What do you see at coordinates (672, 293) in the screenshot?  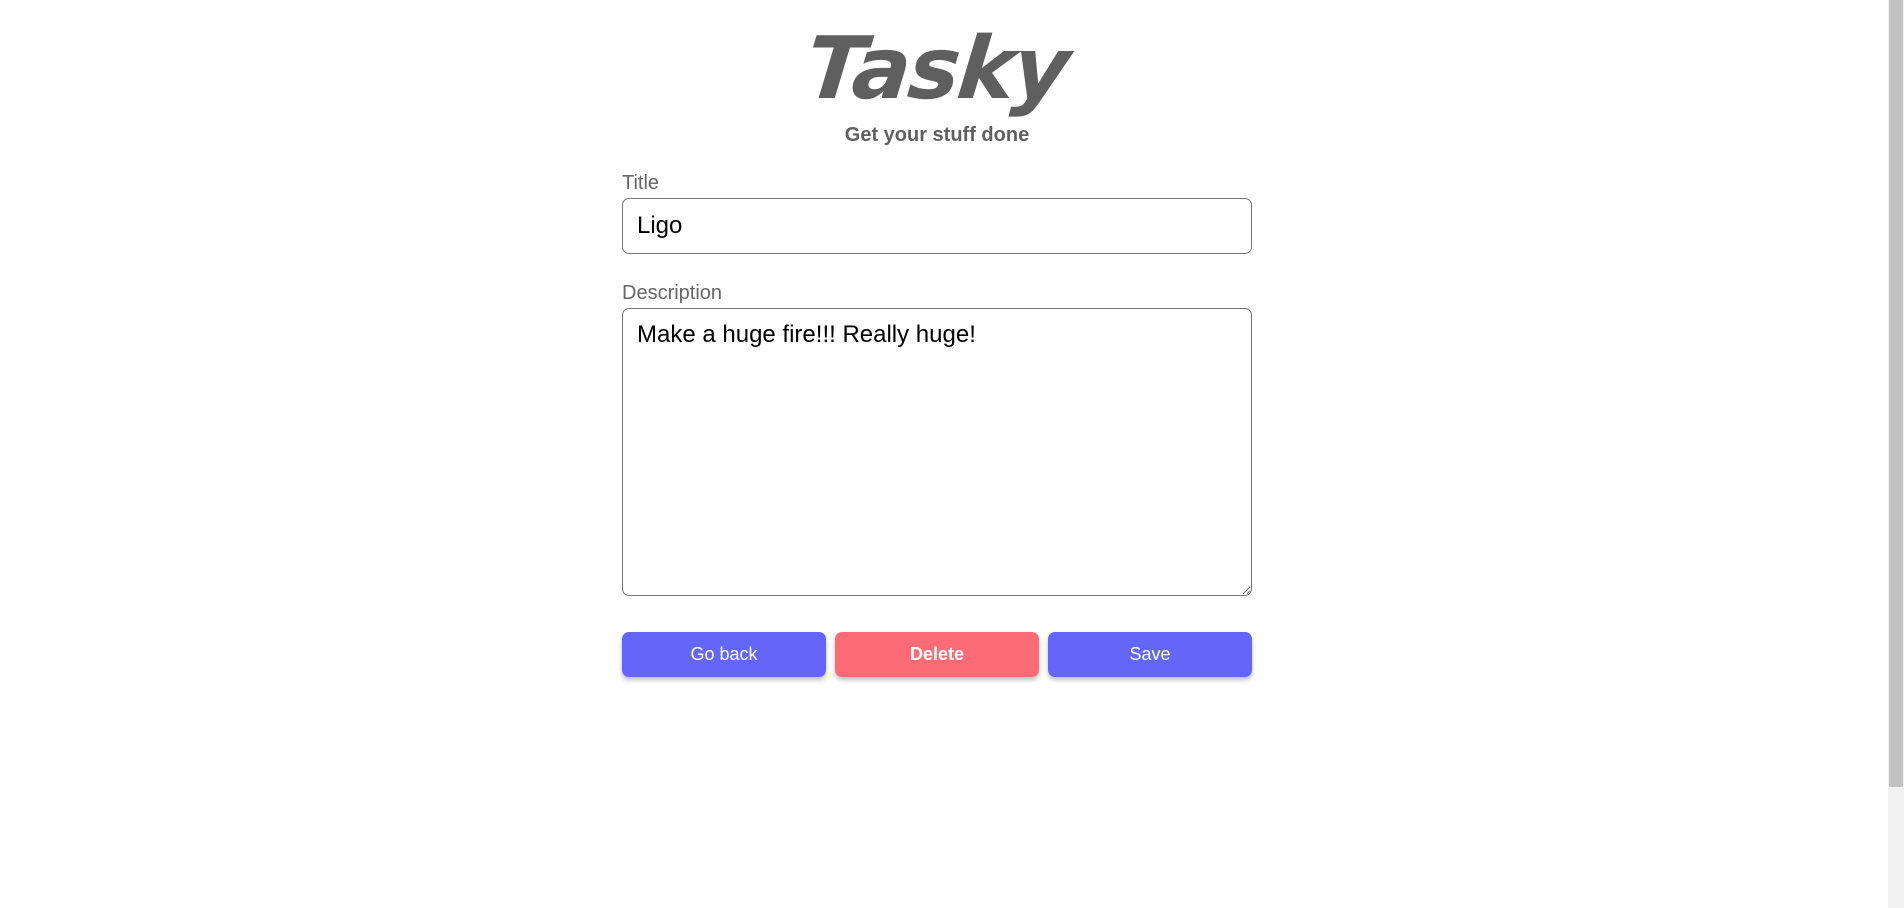 I see `description-label: Description` at bounding box center [672, 293].